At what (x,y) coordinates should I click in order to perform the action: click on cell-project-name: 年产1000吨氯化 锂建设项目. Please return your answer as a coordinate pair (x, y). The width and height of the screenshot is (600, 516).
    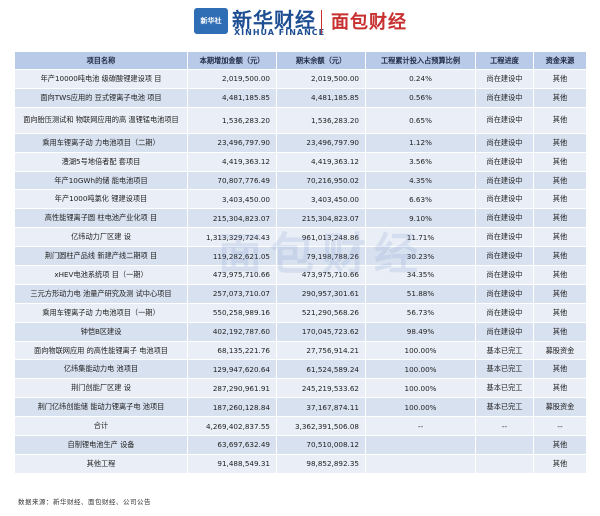
    Looking at the image, I should click on (101, 199).